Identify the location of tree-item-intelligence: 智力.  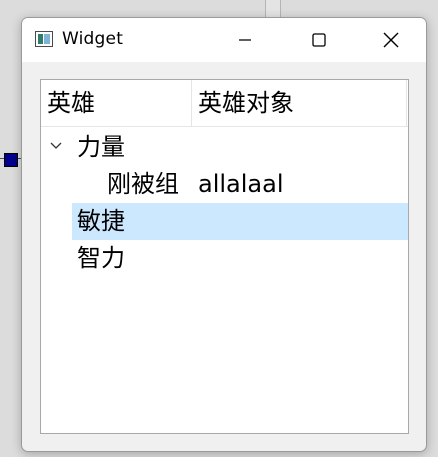
(224, 258).